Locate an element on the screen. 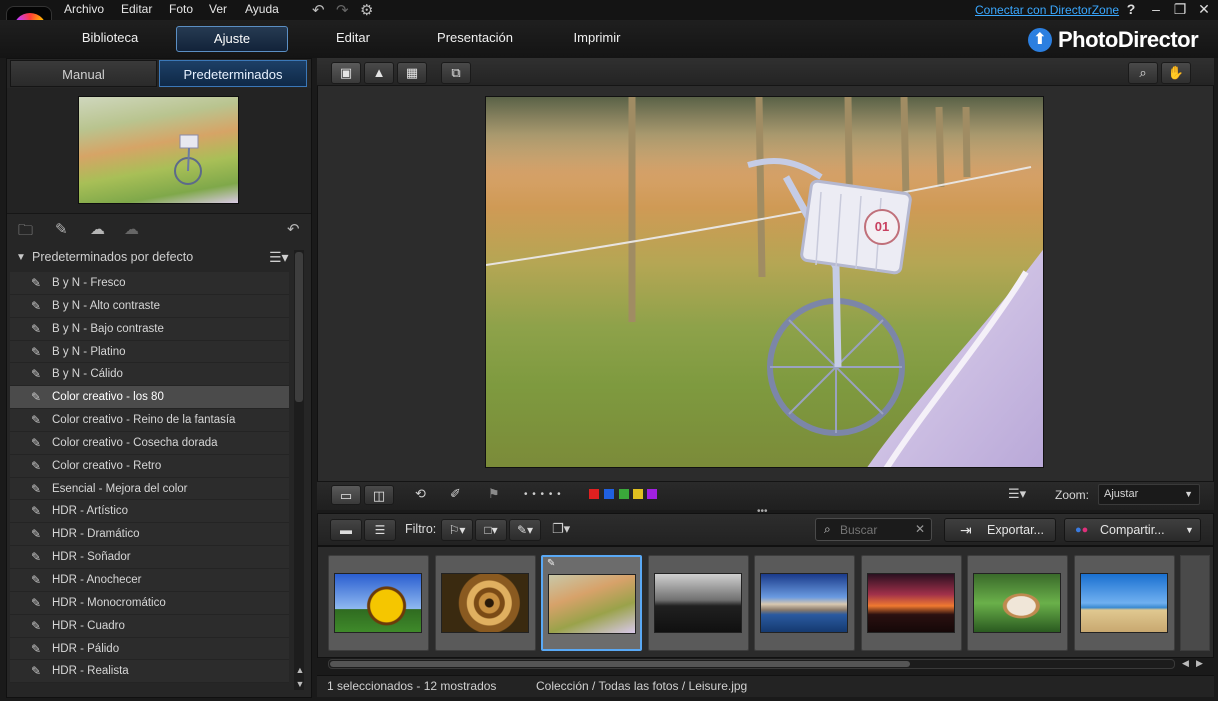 Image resolution: width=1218 pixels, height=701 pixels. thumbnail-partial is located at coordinates (1195, 603).